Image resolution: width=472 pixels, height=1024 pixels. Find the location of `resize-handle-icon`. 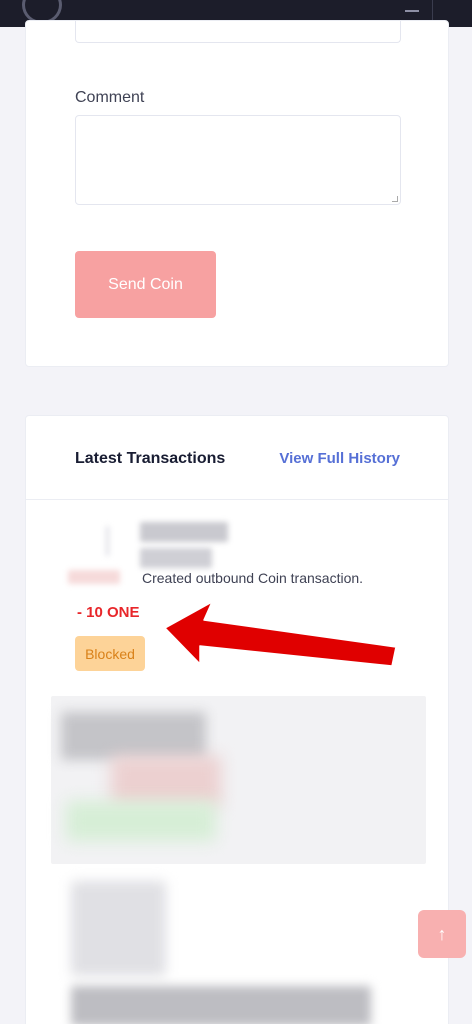

resize-handle-icon is located at coordinates (395, 199).